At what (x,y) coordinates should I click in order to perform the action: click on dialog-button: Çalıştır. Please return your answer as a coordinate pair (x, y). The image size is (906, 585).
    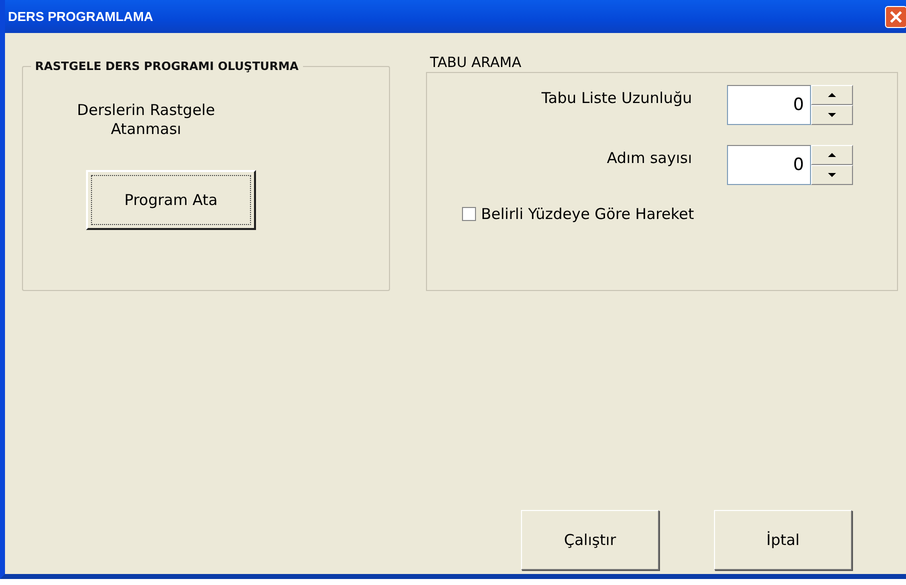
    Looking at the image, I should click on (590, 540).